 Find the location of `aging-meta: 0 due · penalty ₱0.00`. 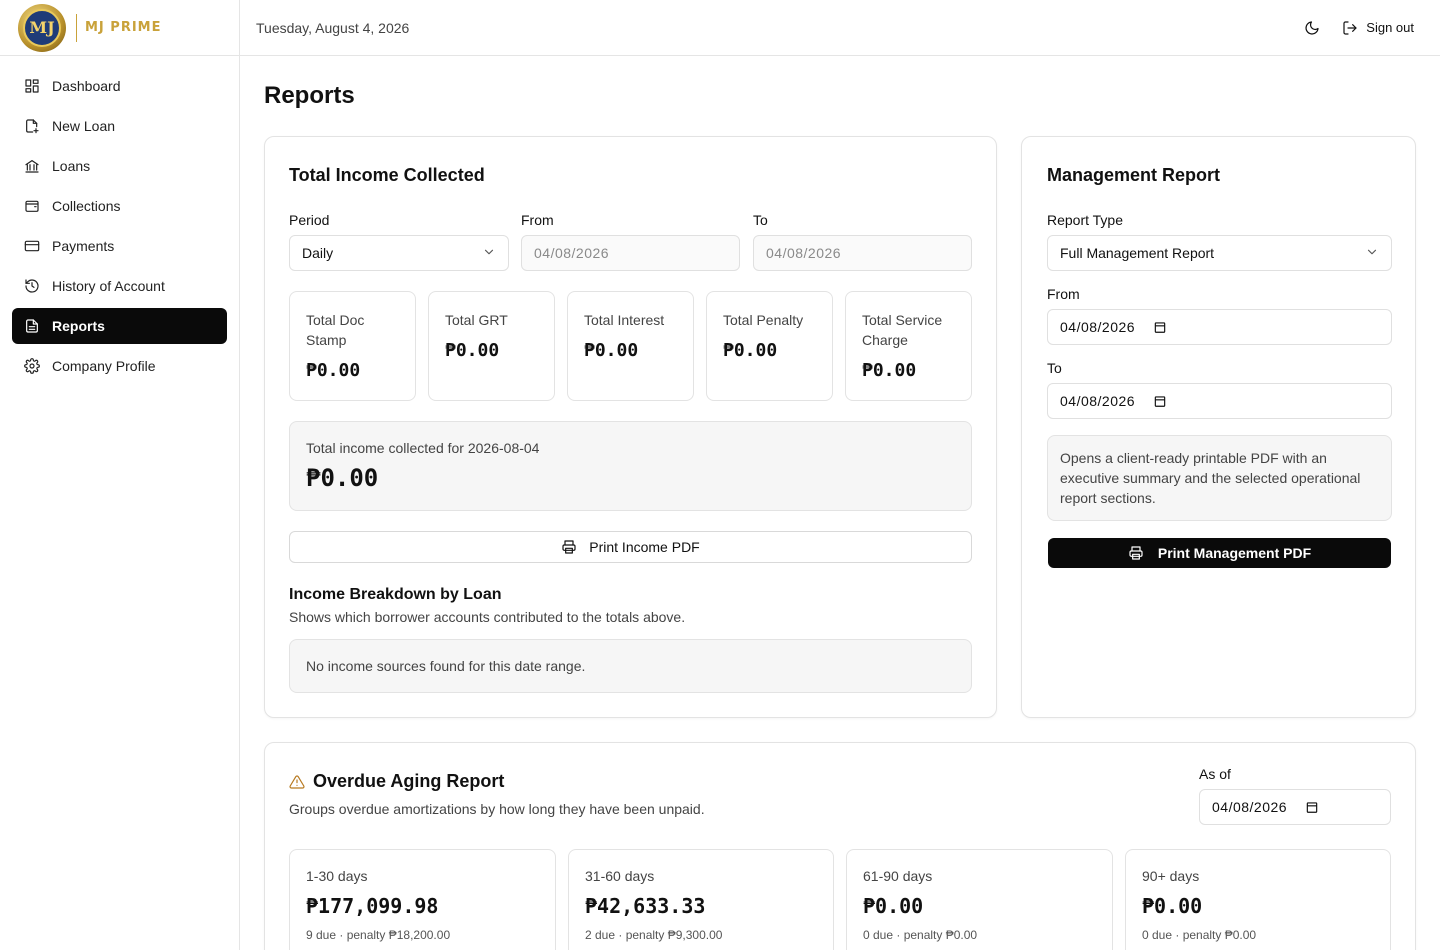

aging-meta: 0 due · penalty ₱0.00 is located at coordinates (1199, 935).